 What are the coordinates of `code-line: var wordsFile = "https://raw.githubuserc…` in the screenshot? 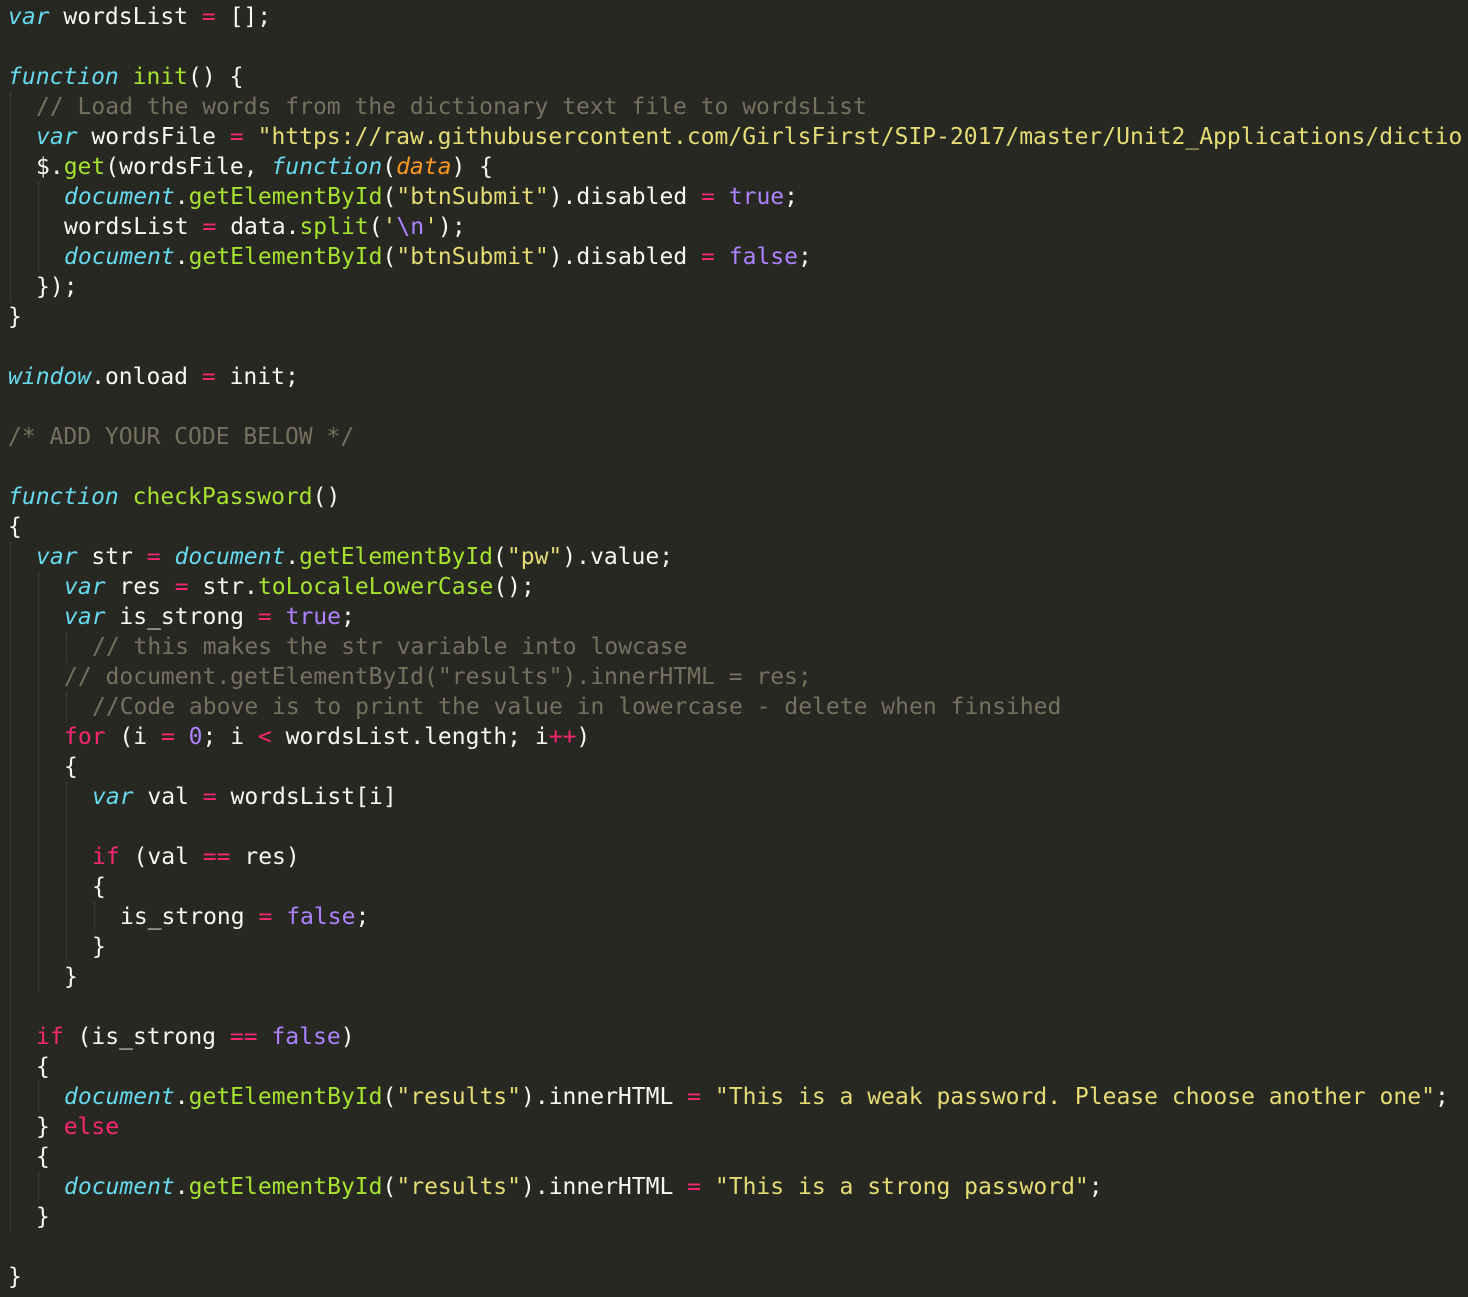 It's located at (749, 137).